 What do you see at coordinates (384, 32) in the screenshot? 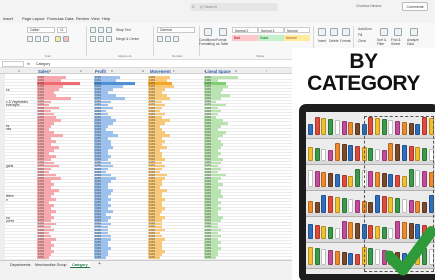
I see `sort-filter-icon` at bounding box center [384, 32].